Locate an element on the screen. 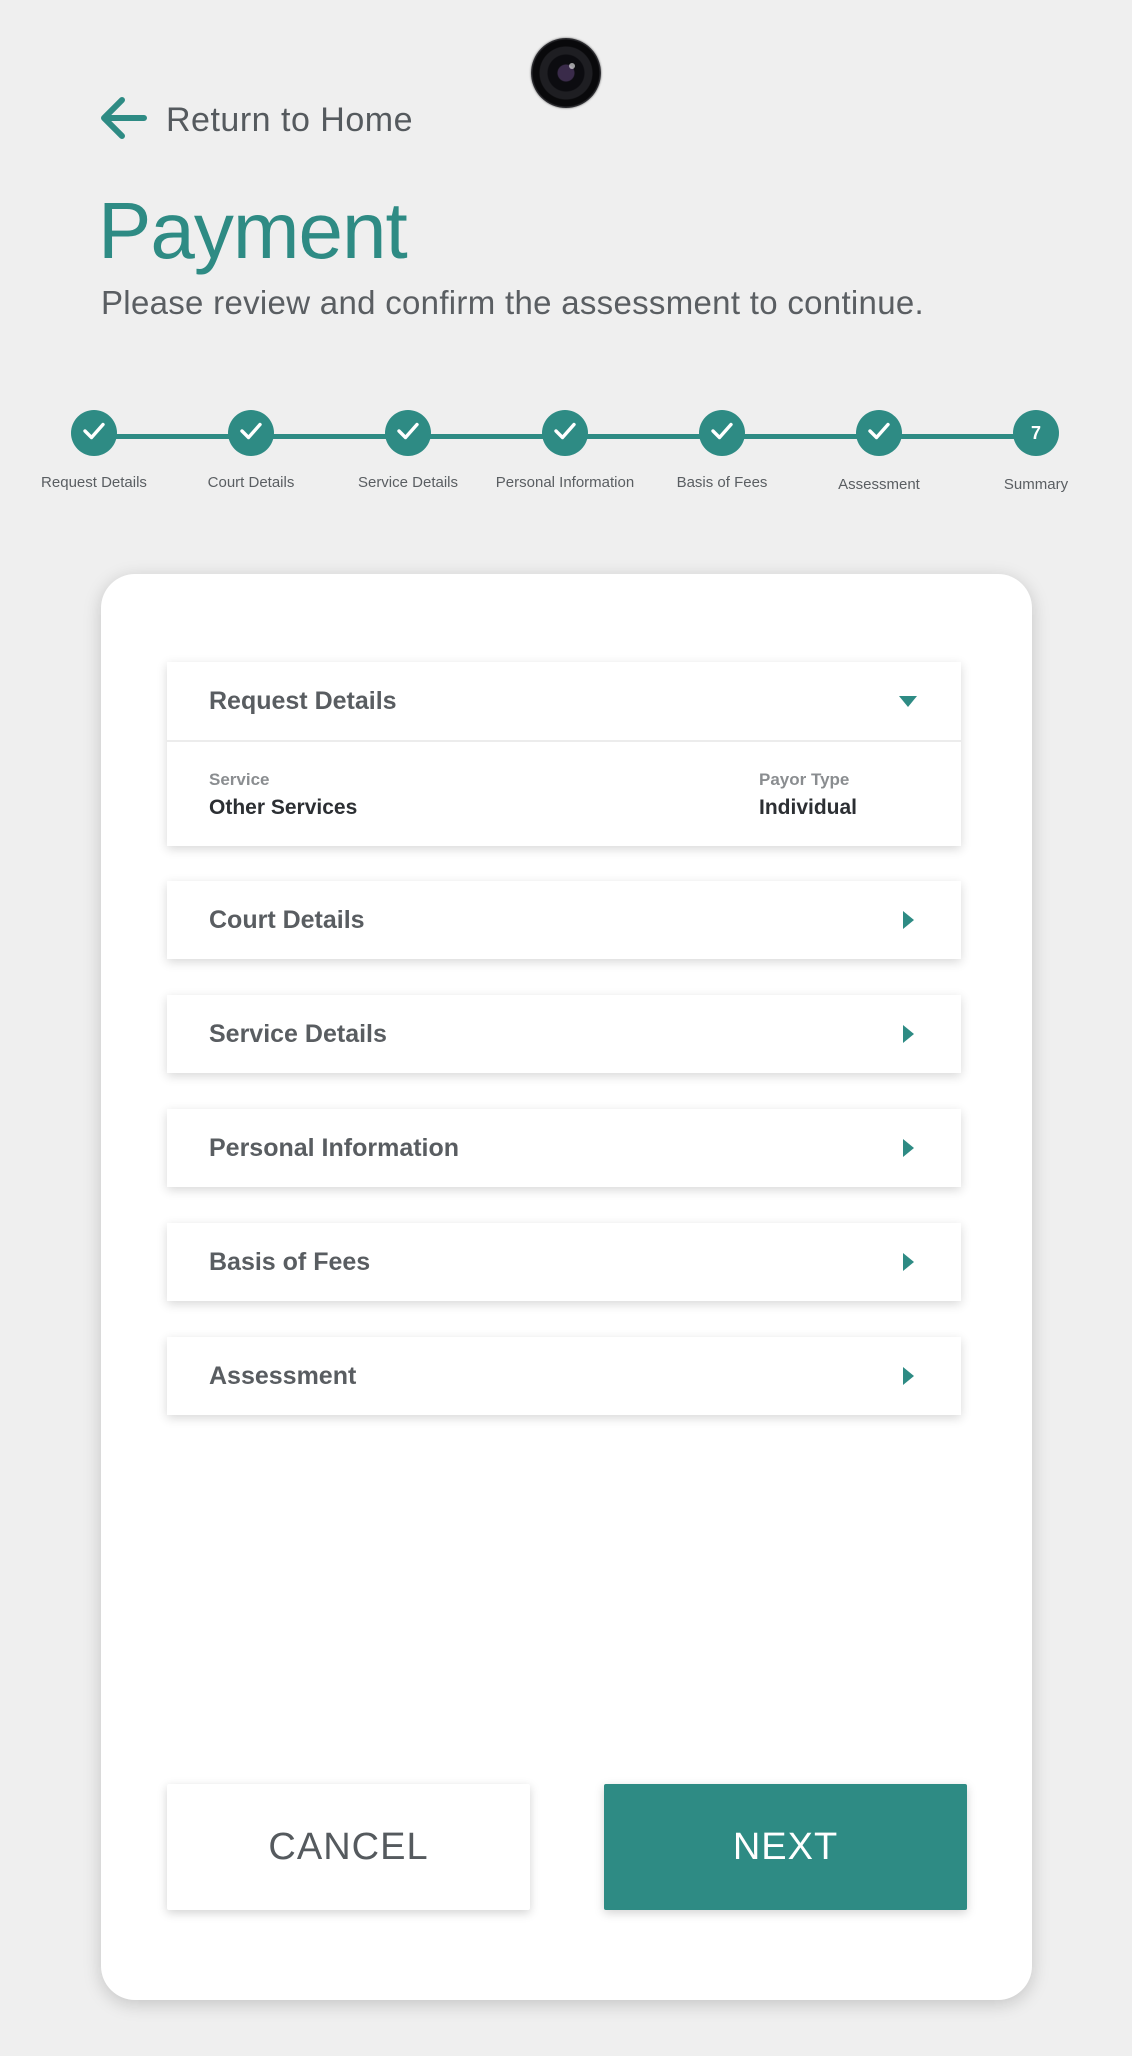 This screenshot has width=1132, height=2056. section-header: Assessment is located at coordinates (564, 1376).